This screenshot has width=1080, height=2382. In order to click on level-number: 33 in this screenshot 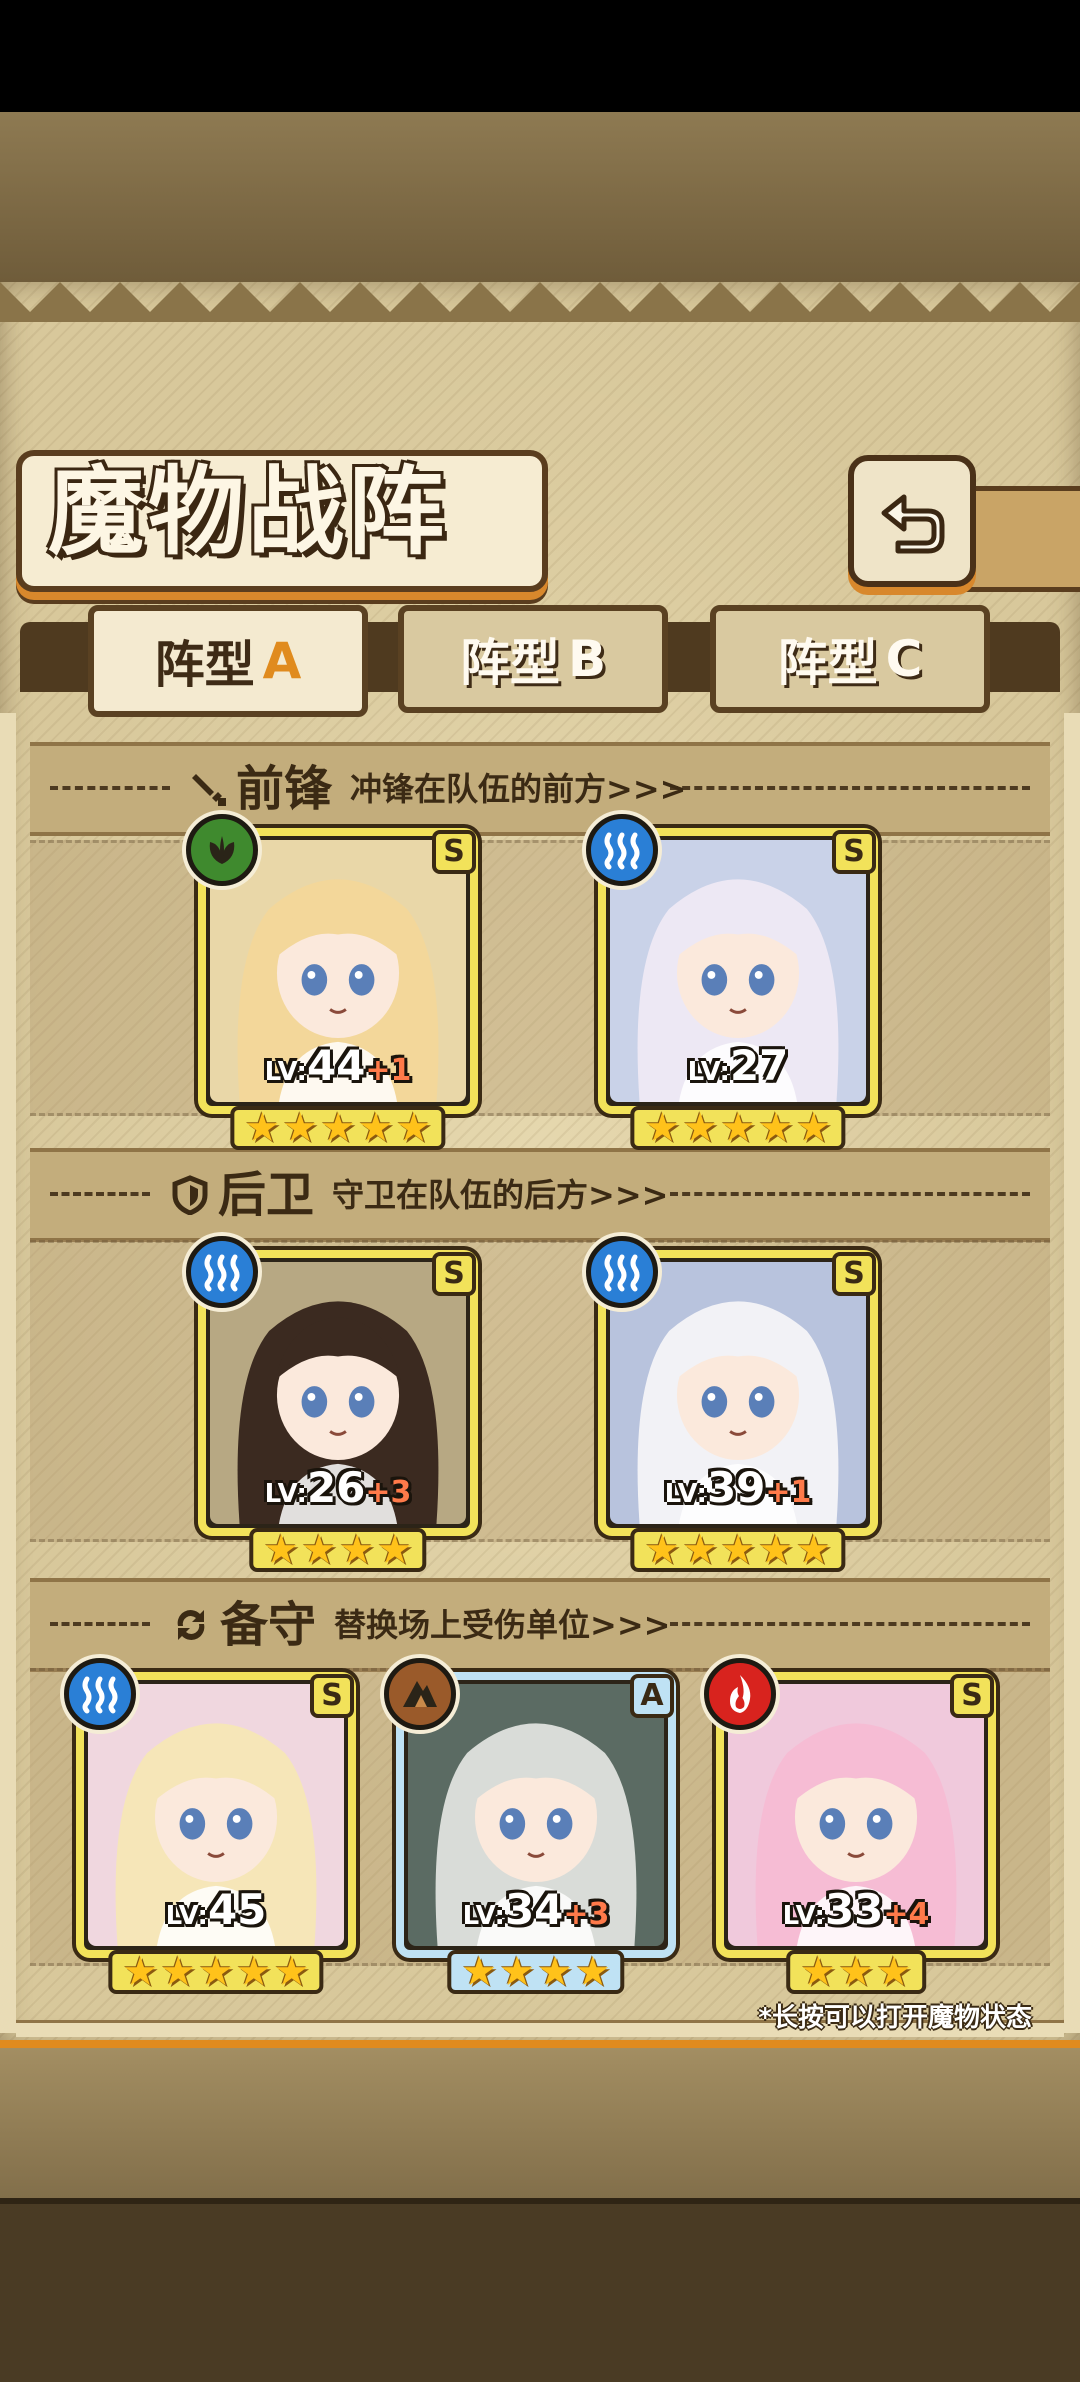, I will do `click(854, 1909)`.